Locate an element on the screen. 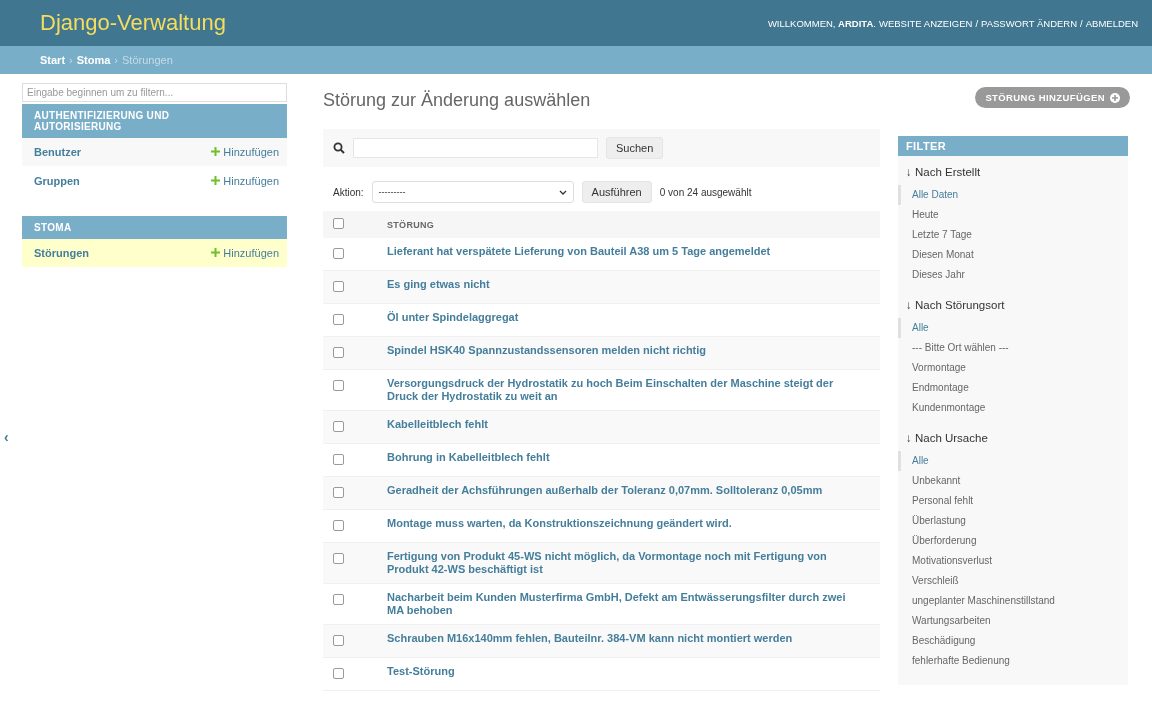 This screenshot has height=718, width=1152. filter-option: Diesen Monat is located at coordinates (943, 254).